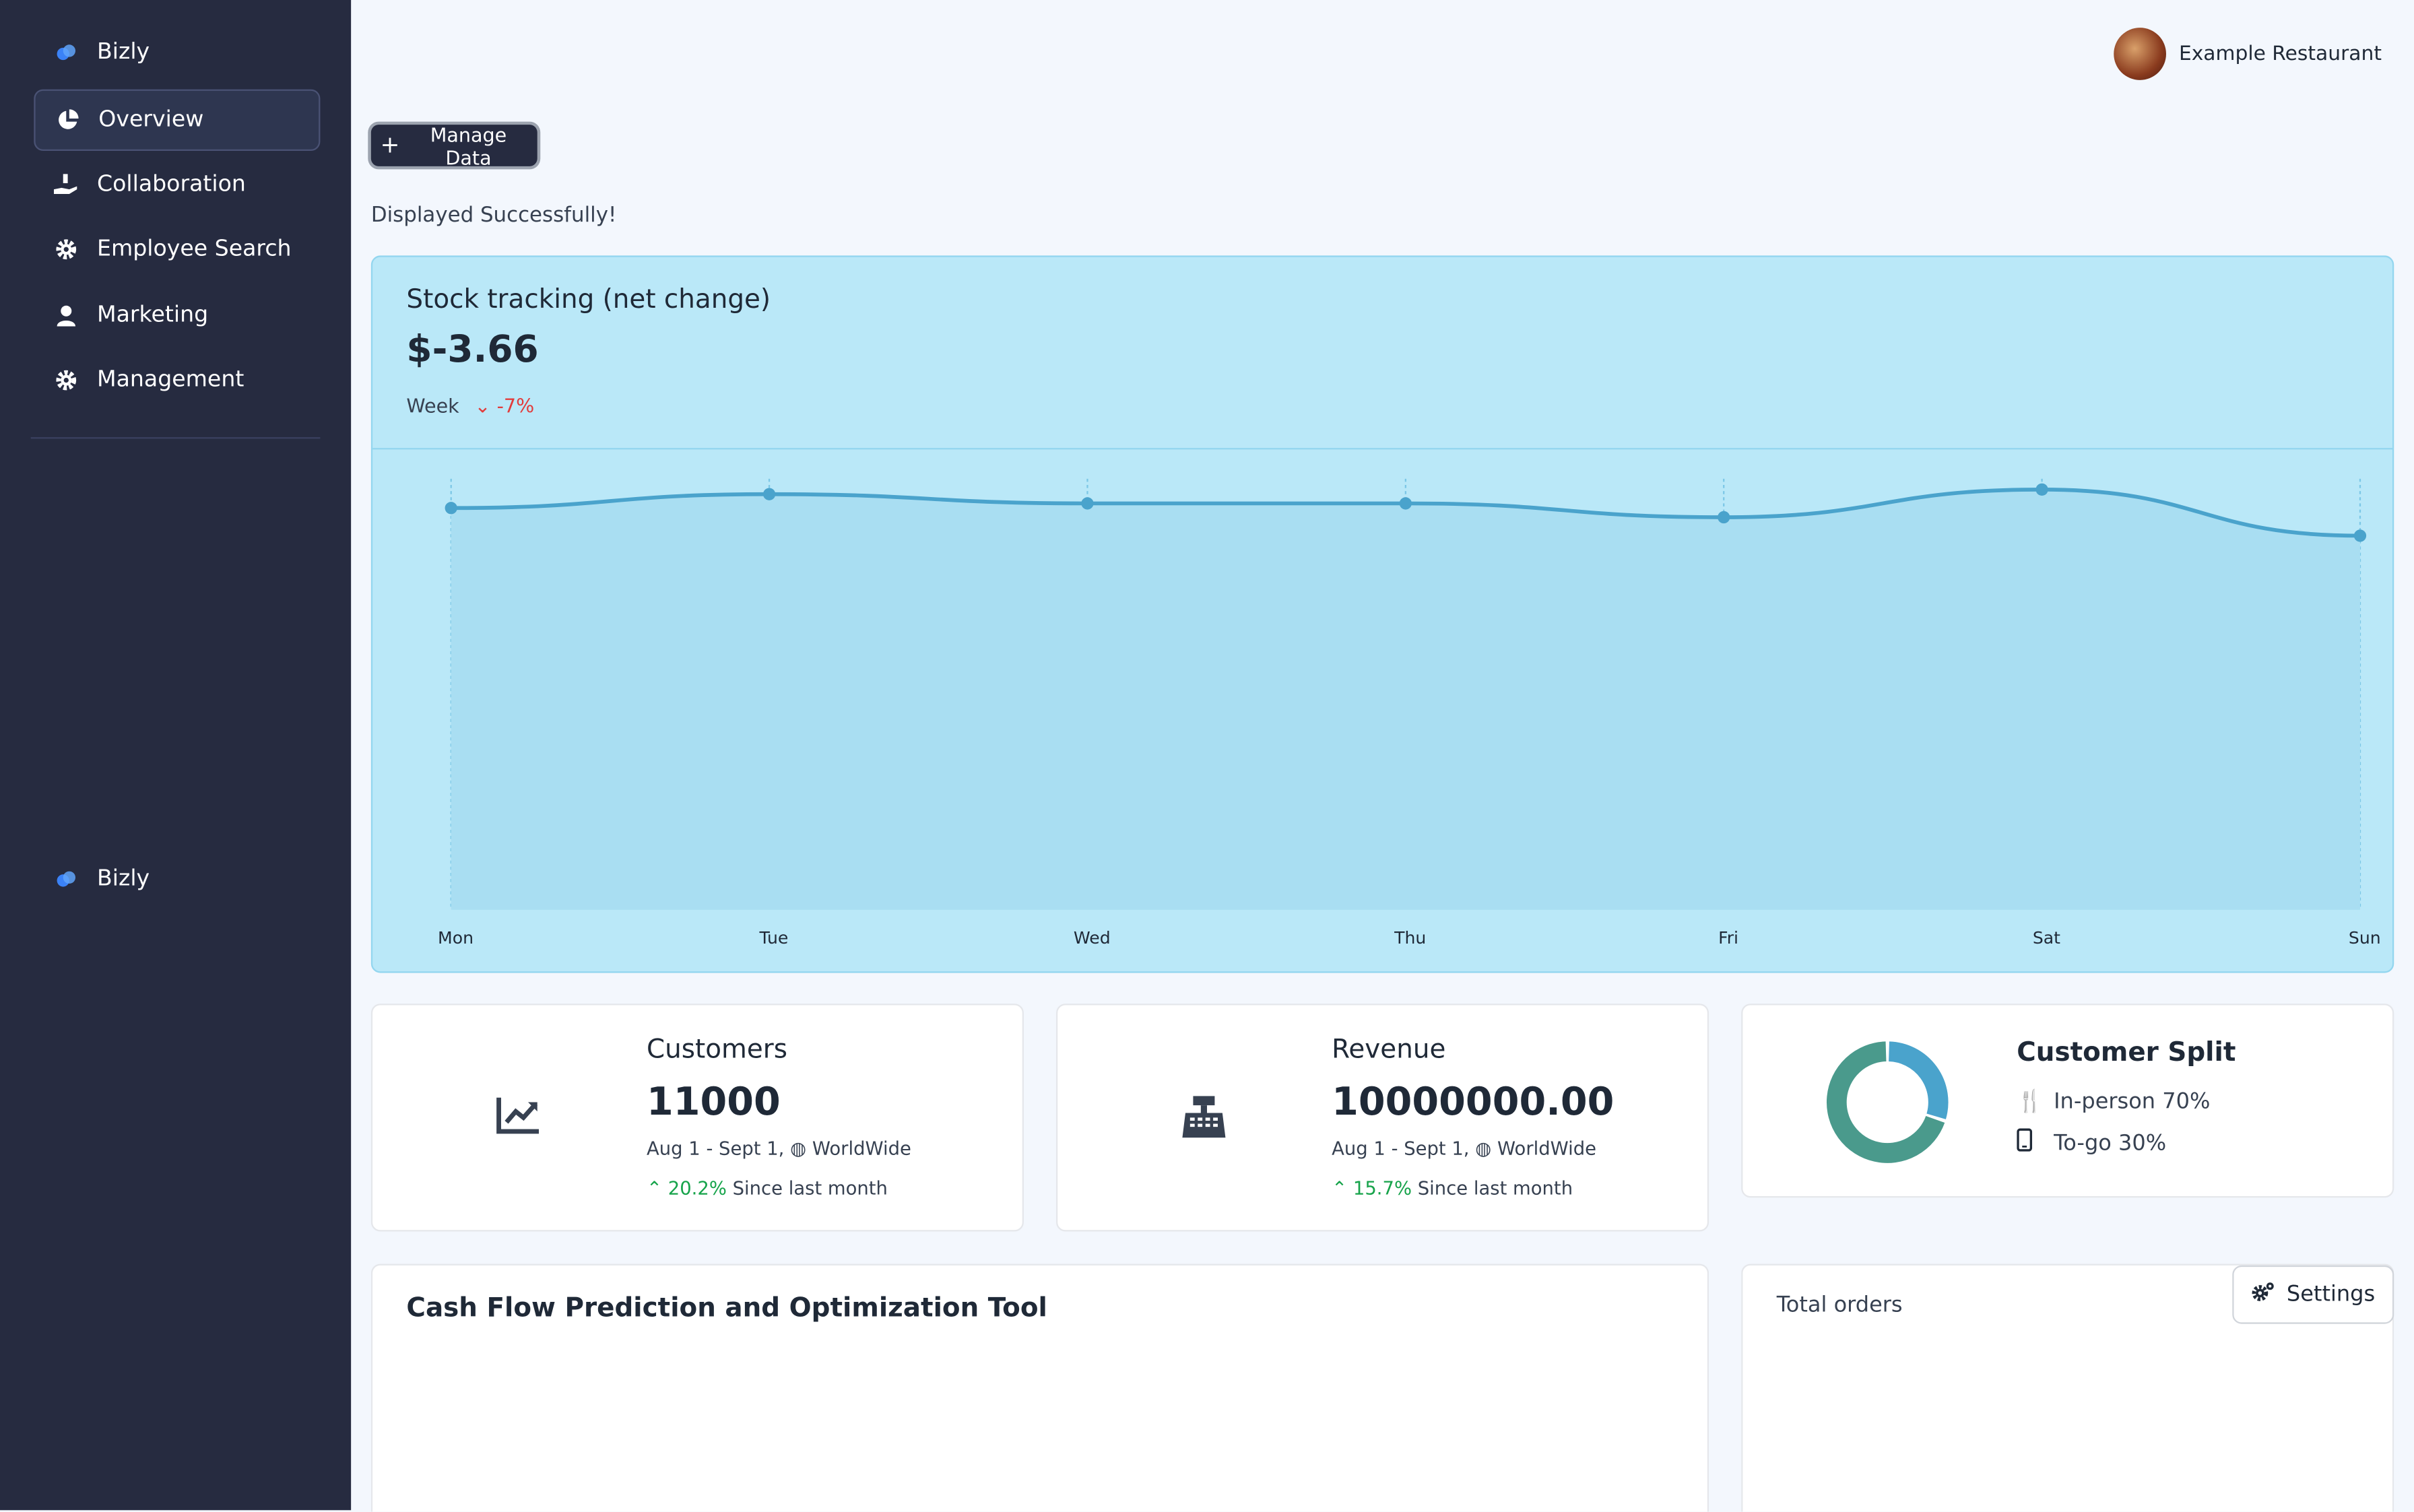  What do you see at coordinates (1204, 1120) in the screenshot?
I see `cash-register-icon` at bounding box center [1204, 1120].